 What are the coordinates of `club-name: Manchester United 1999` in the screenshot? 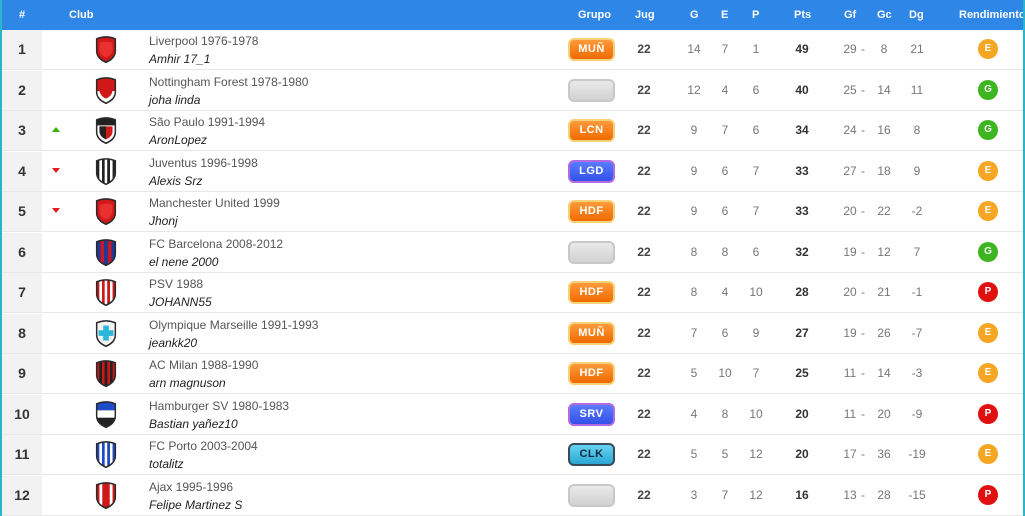 It's located at (214, 203).